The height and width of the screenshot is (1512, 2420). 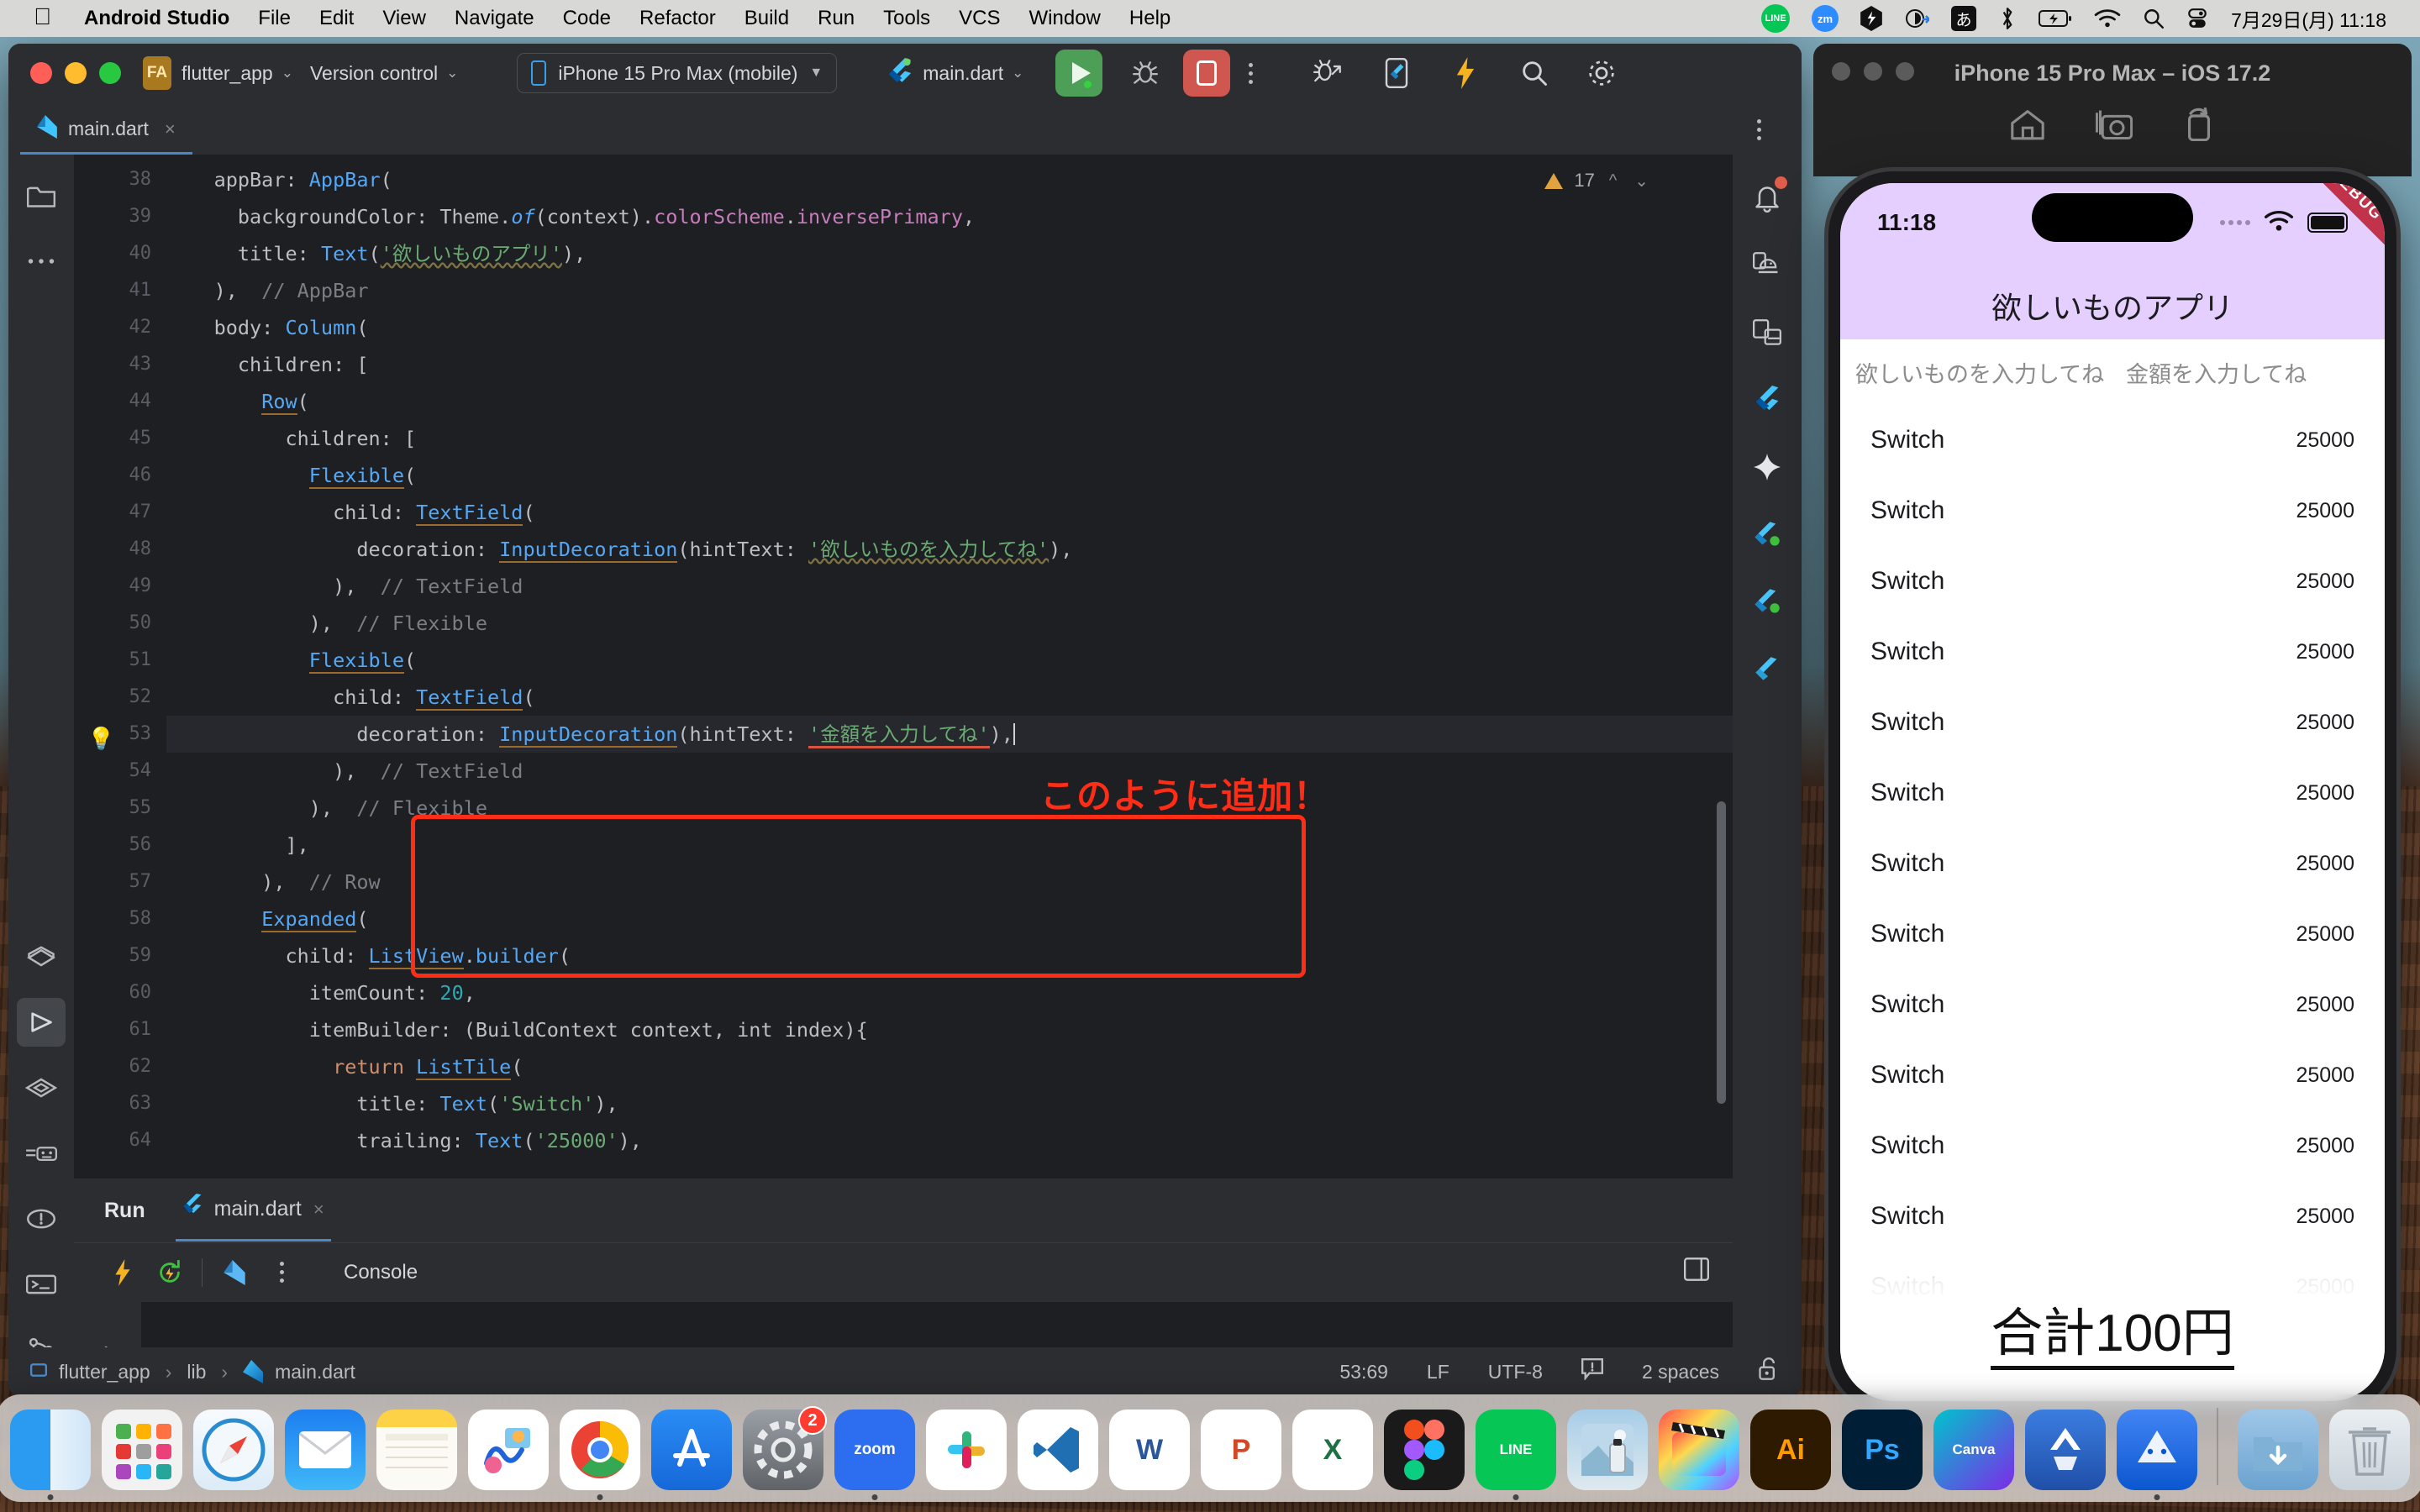 I want to click on structure-icon, so click(x=41, y=1087).